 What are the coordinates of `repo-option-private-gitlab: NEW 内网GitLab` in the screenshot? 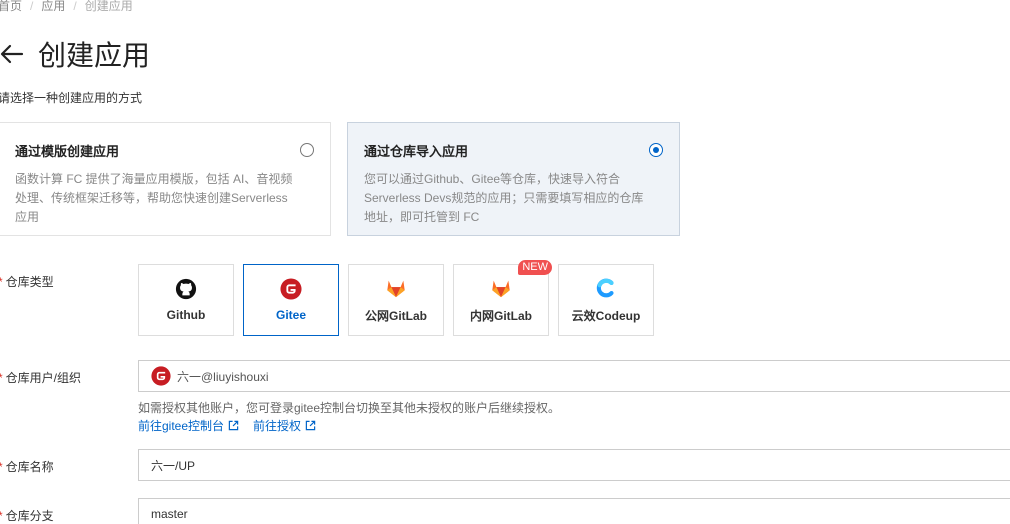 It's located at (502, 298).